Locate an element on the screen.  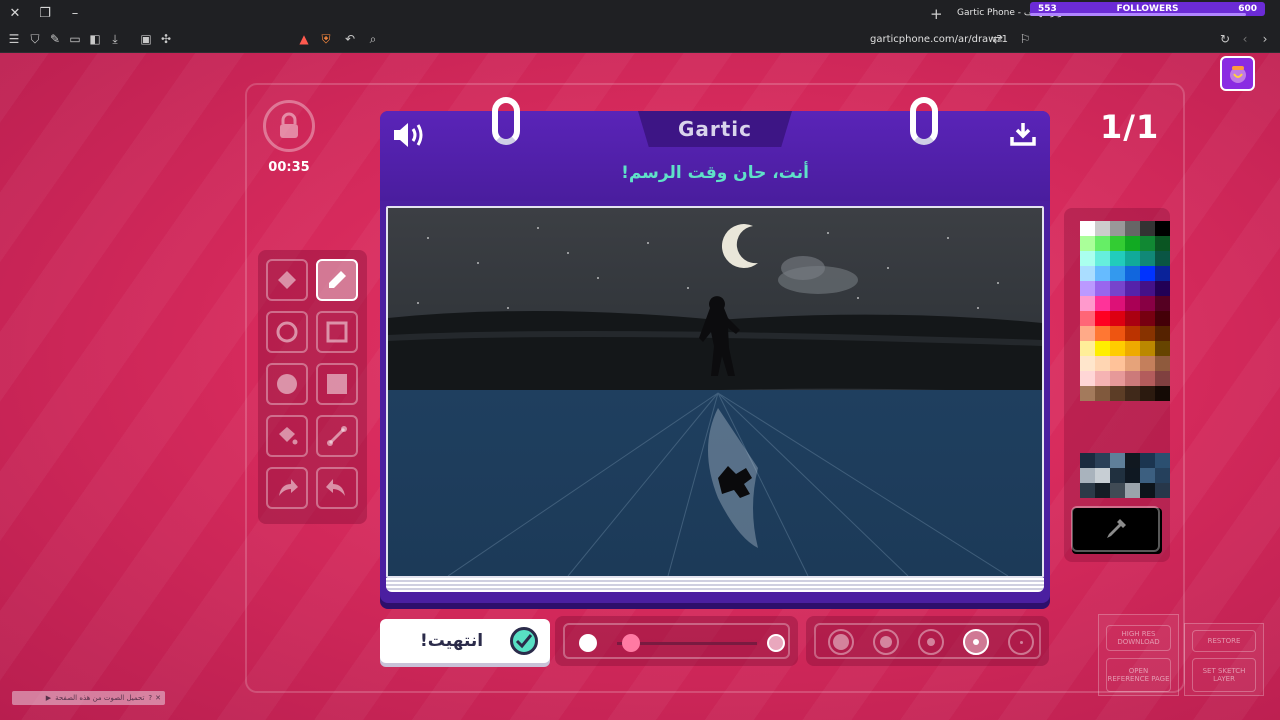
opacity-slider-thumb is located at coordinates (631, 643).